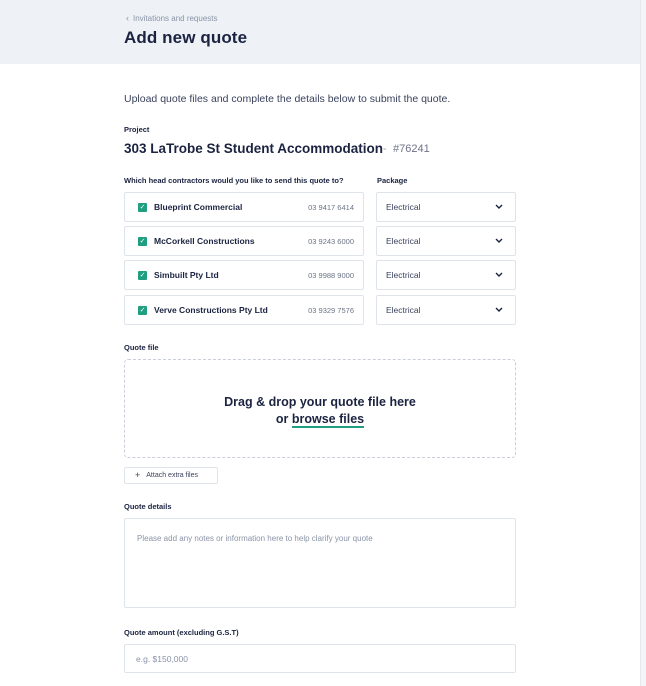  I want to click on contractor-phone: 03 9329 7576, so click(331, 310).